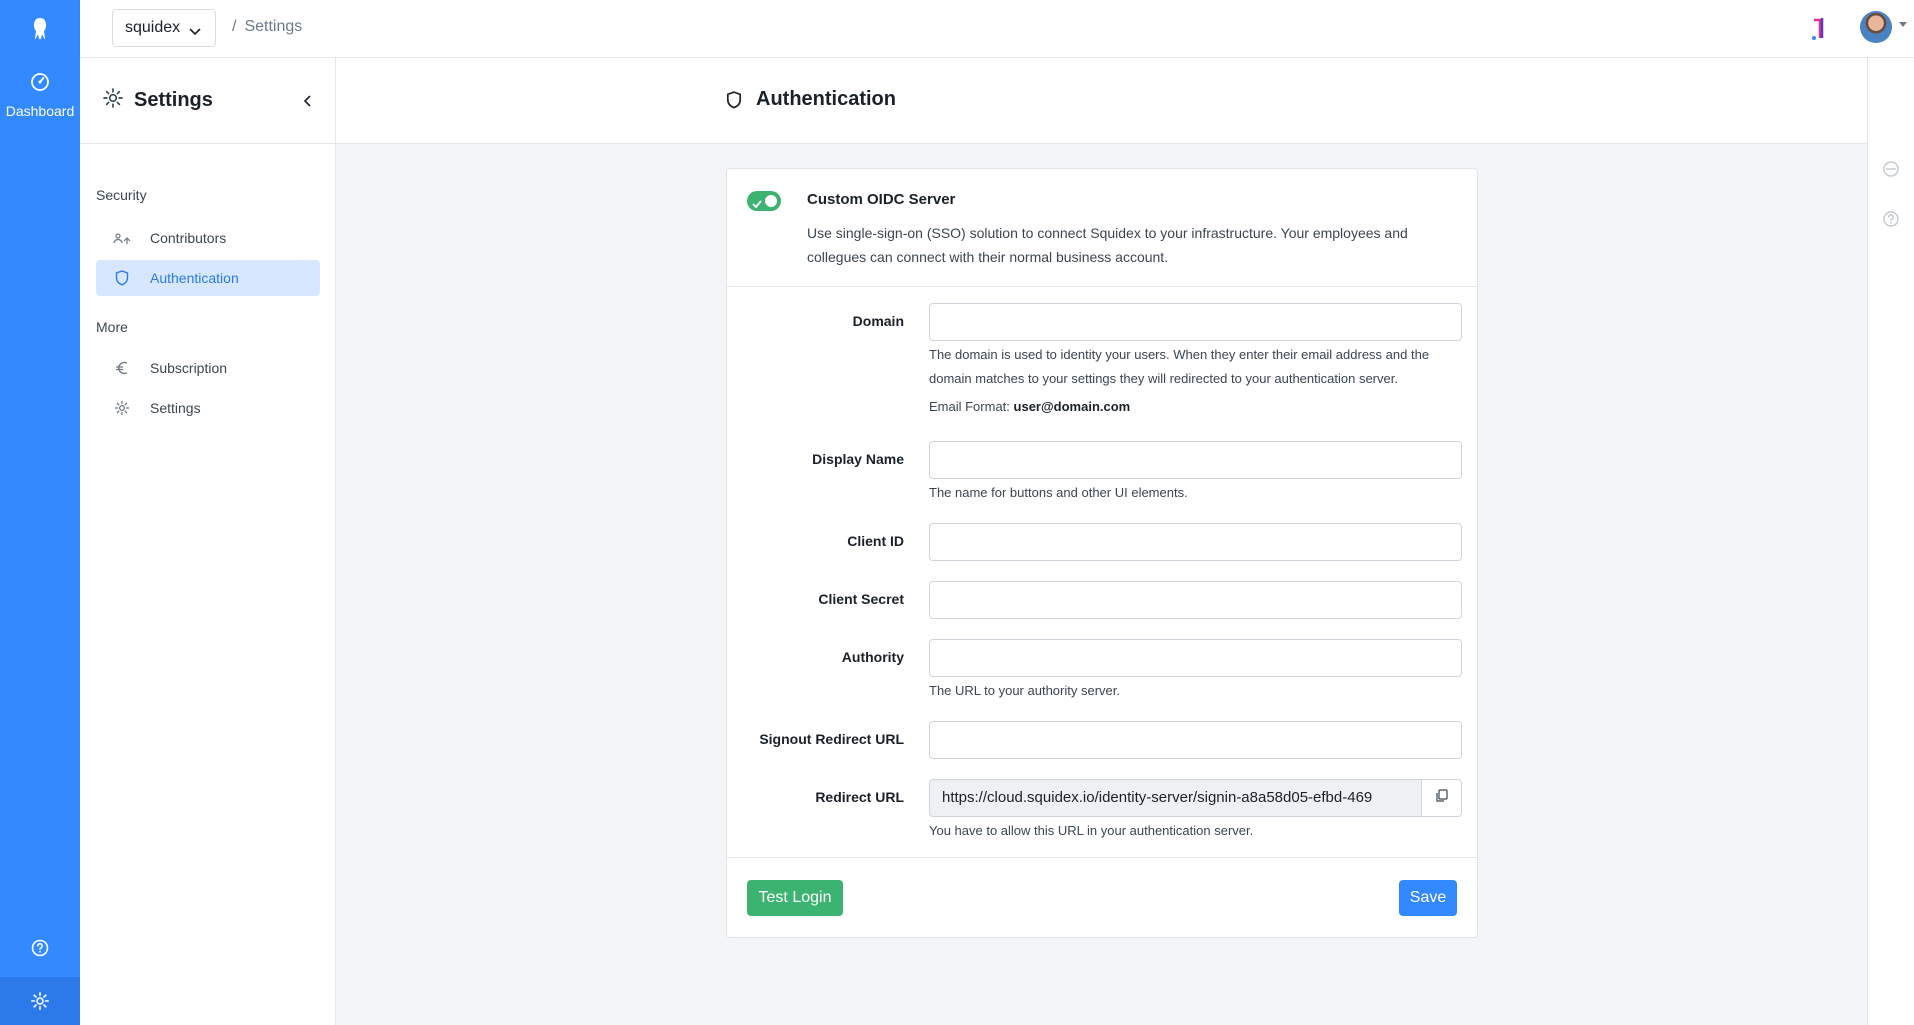 Image resolution: width=1914 pixels, height=1025 pixels. Describe the element at coordinates (1104, 101) in the screenshot. I see `page-header: Authentication` at that location.